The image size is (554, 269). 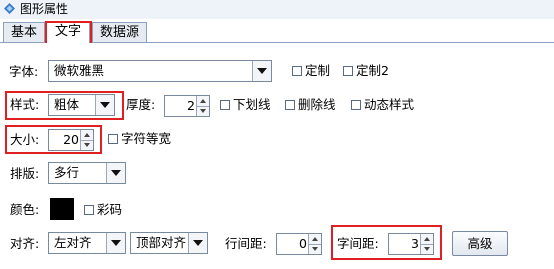 What do you see at coordinates (146, 138) in the screenshot?
I see `equal-width-label: 字符等宽` at bounding box center [146, 138].